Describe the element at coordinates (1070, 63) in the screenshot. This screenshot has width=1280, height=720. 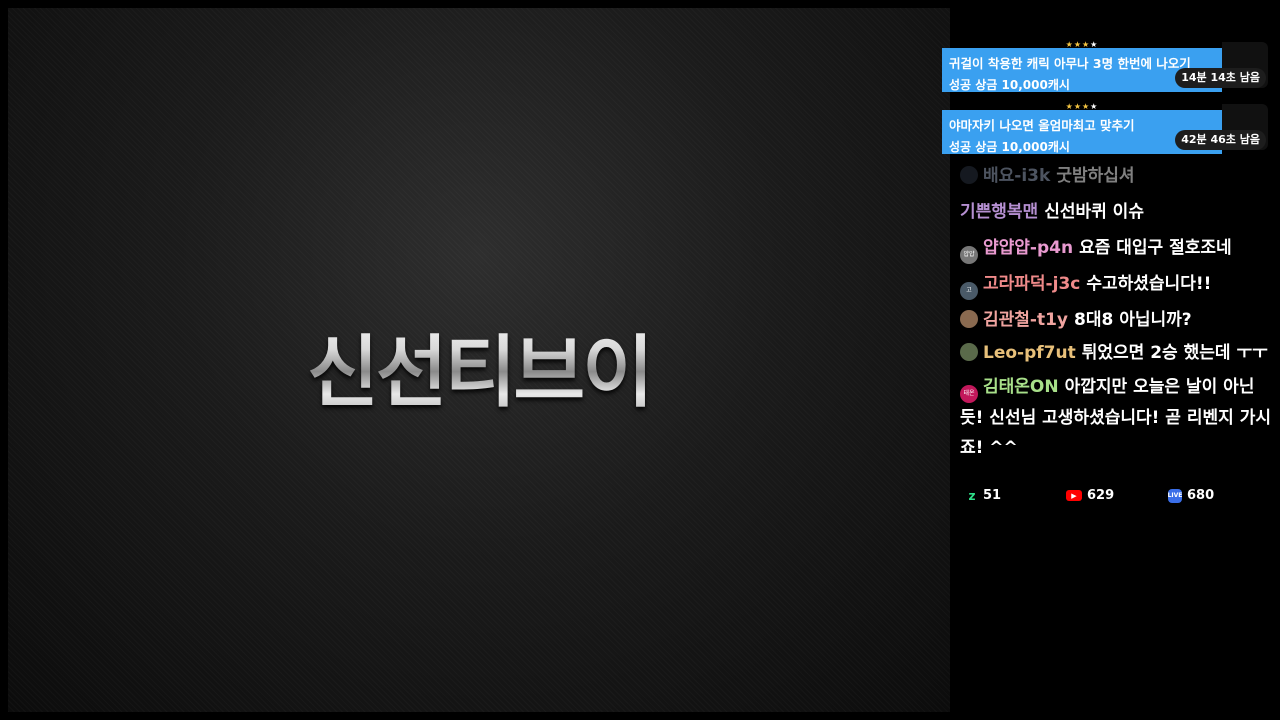
I see `mission-title: 귀걸이 착용한 캐릭 아무나 3명 한번에 나오기` at that location.